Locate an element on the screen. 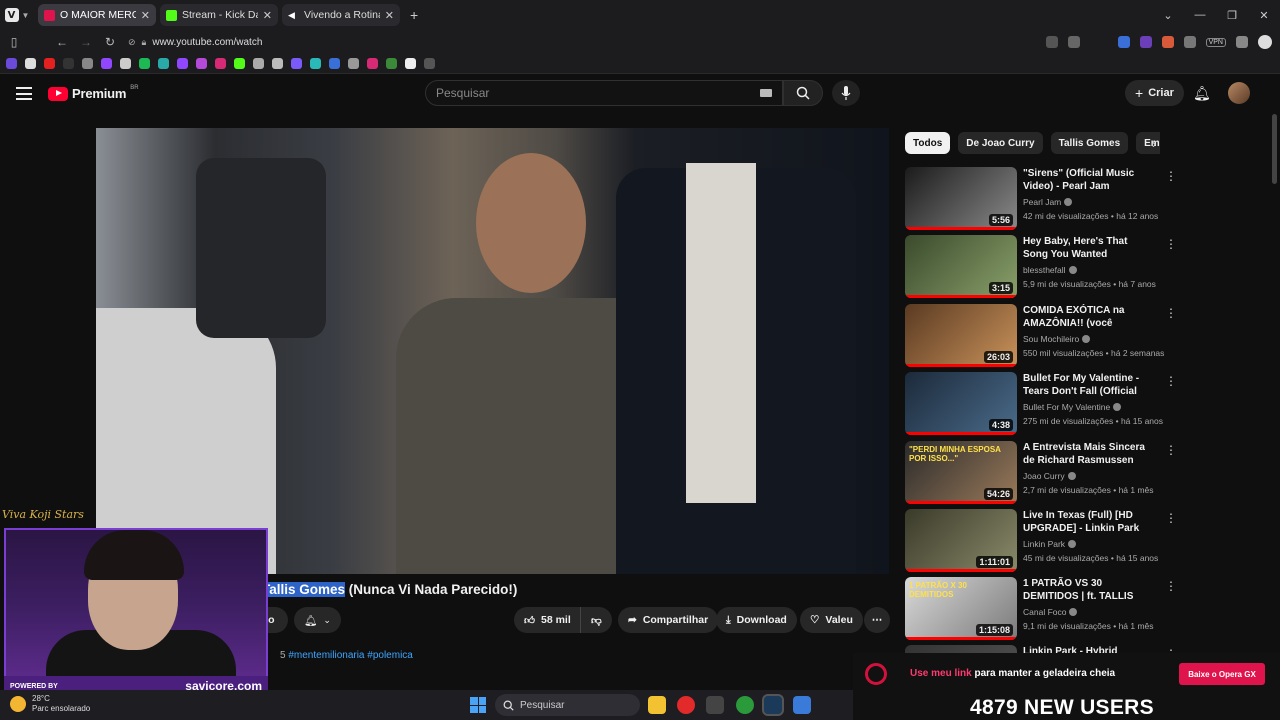  file-explorer-icon is located at coordinates (657, 705).